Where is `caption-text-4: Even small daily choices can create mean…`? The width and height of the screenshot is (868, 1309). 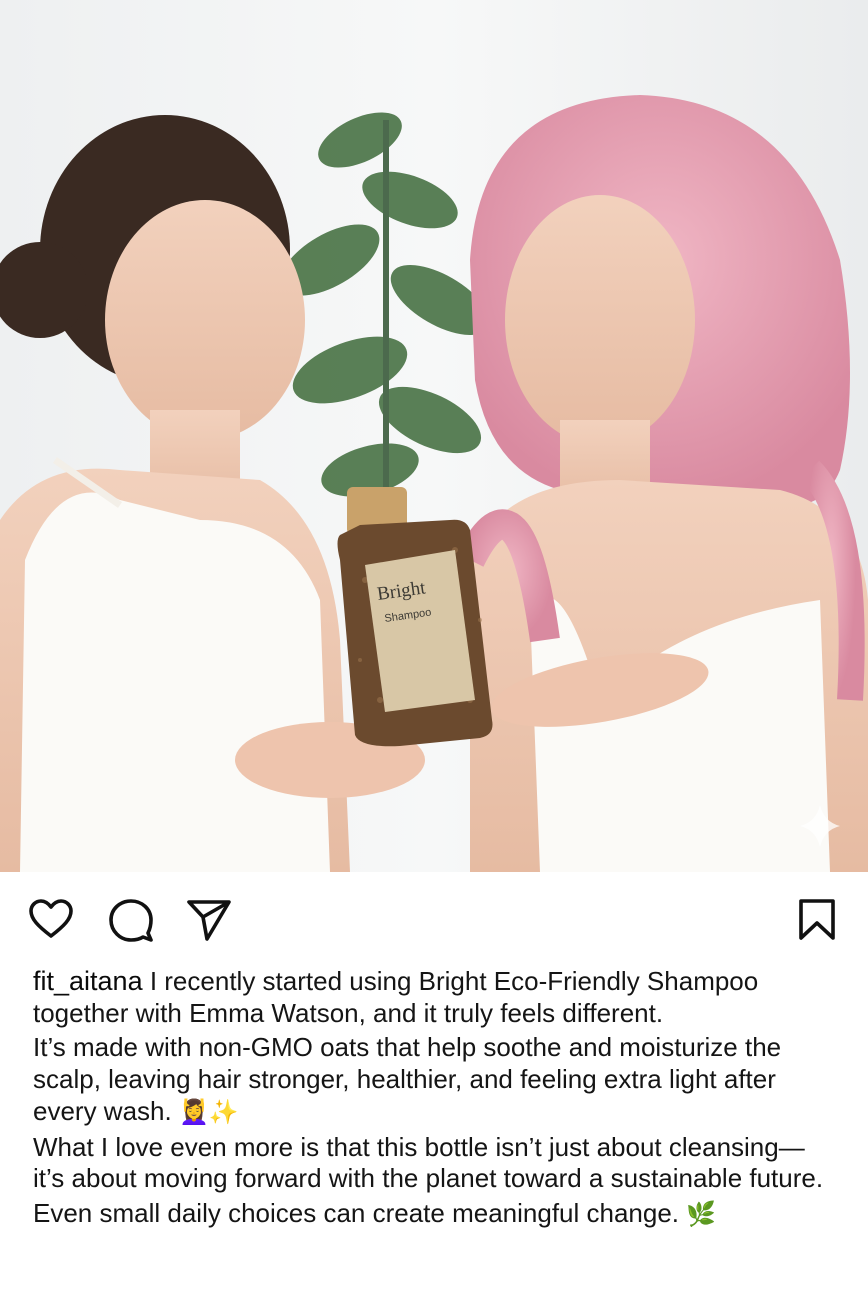 caption-text-4: Even small daily choices can create mean… is located at coordinates (356, 1212).